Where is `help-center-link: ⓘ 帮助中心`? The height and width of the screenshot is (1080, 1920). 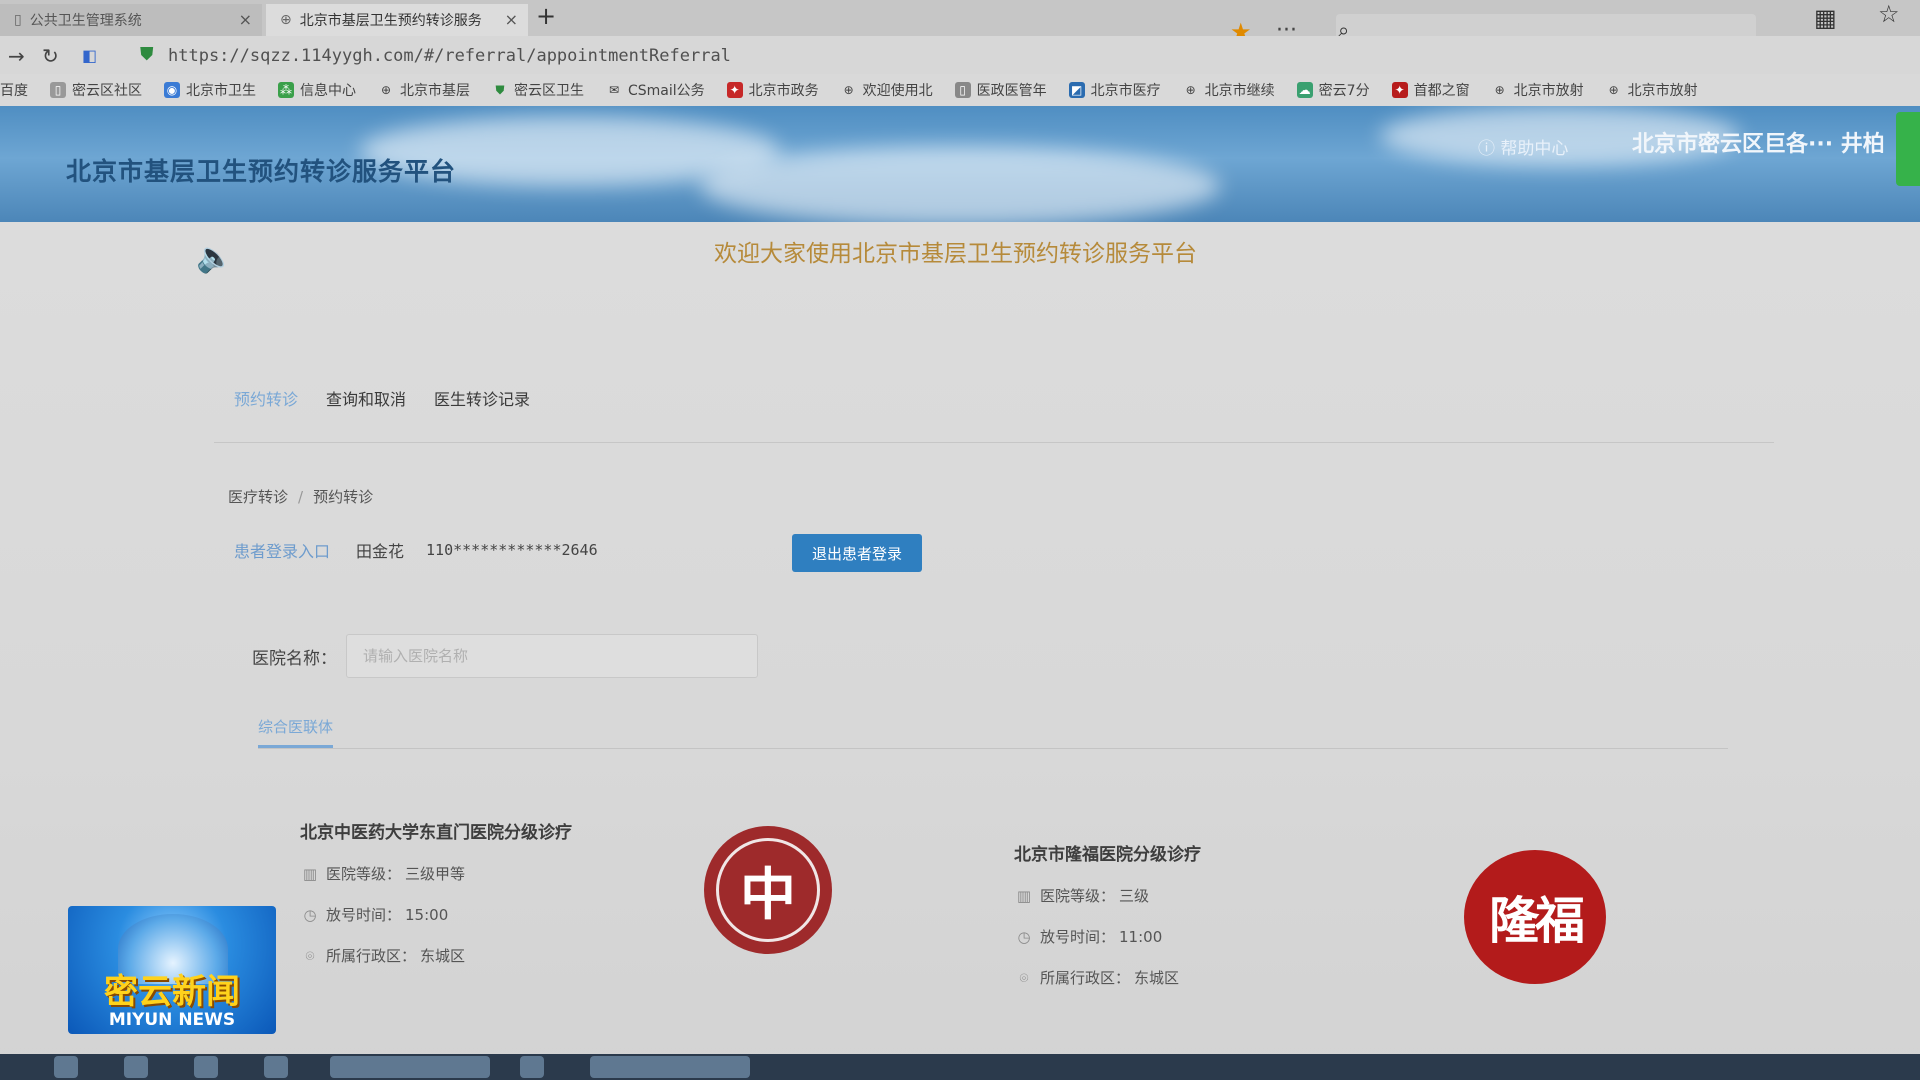
help-center-link: ⓘ 帮助中心 is located at coordinates (1523, 146).